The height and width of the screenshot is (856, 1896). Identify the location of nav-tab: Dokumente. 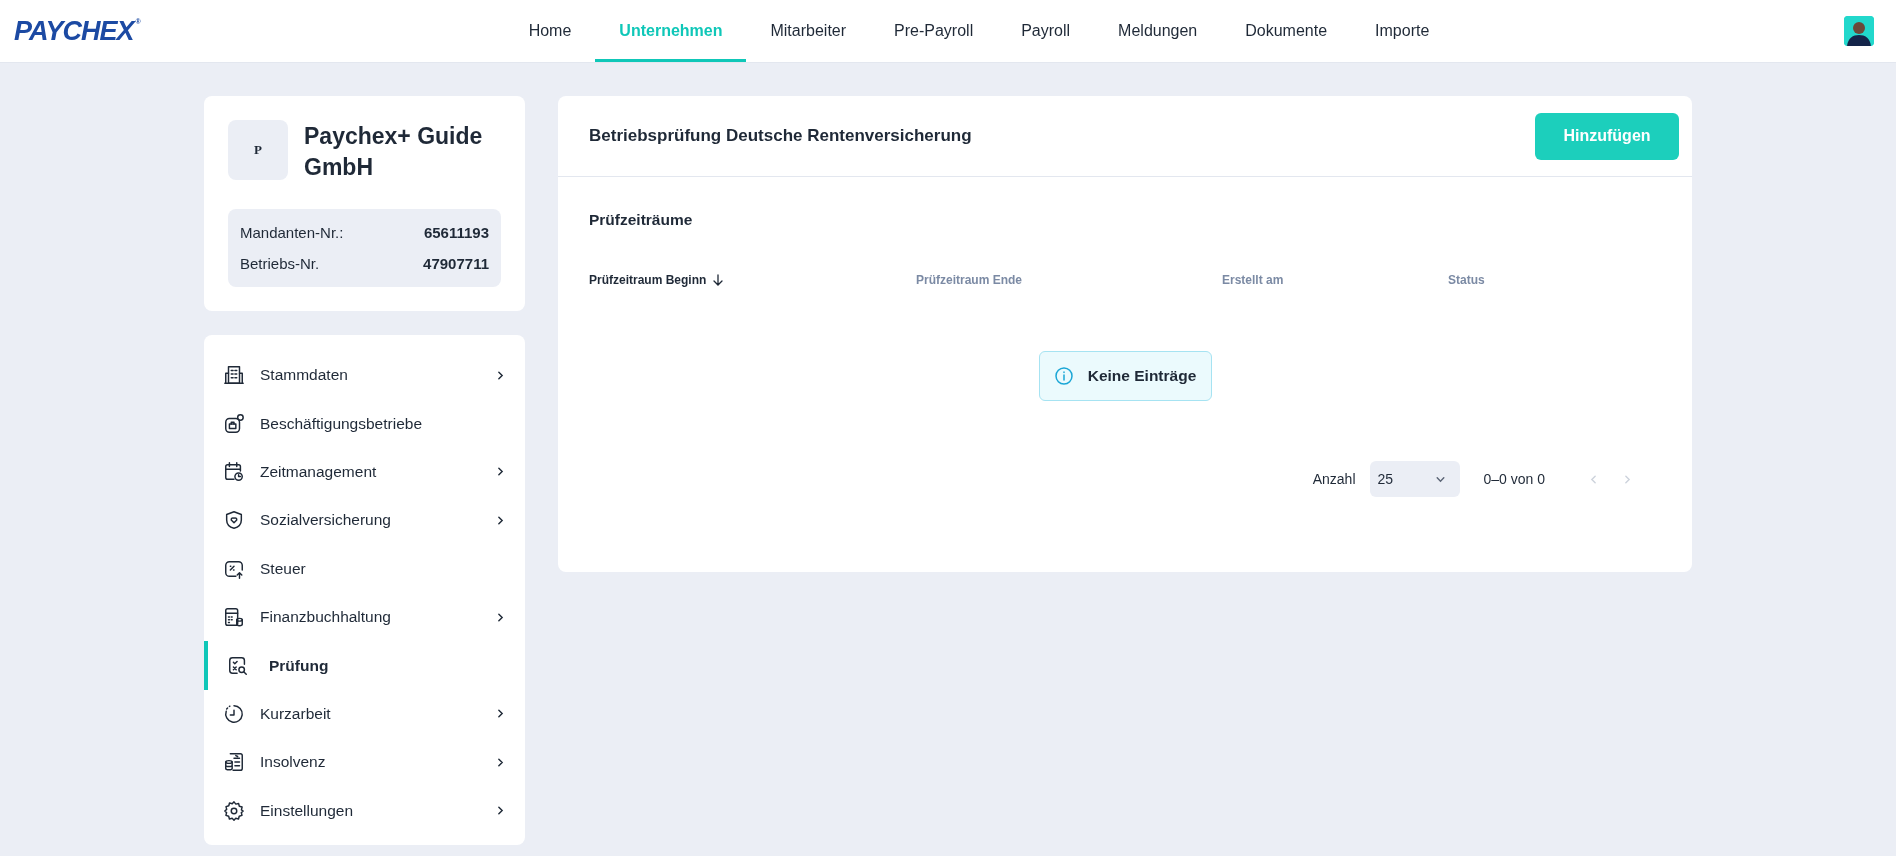
(1286, 31).